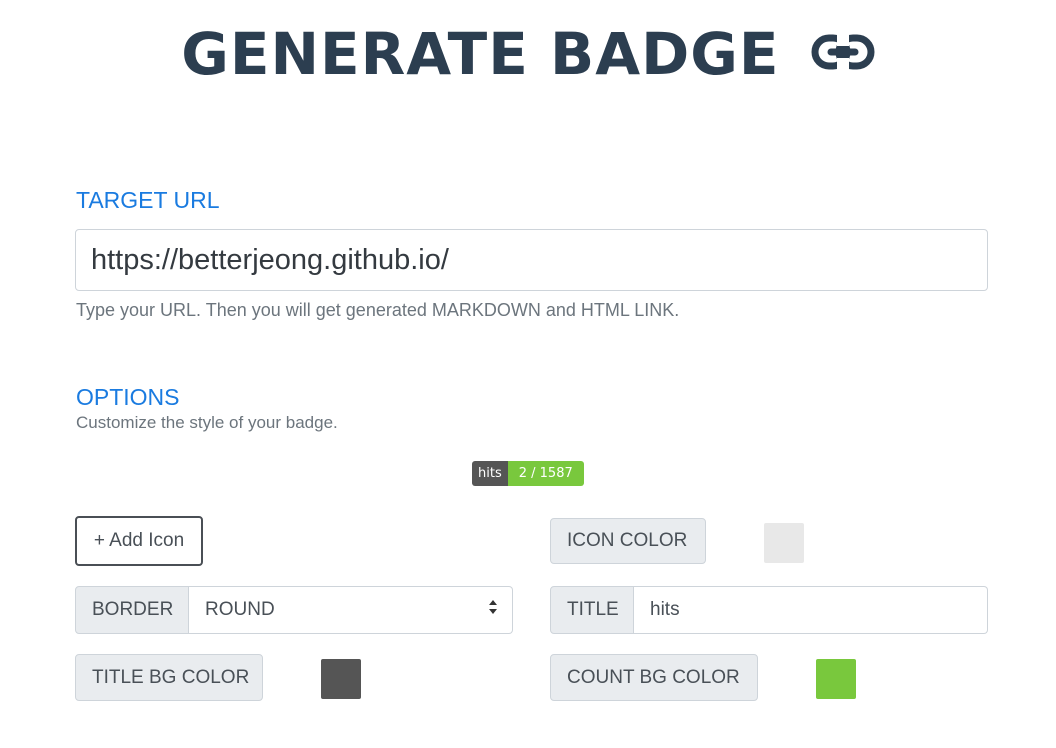 The image size is (1056, 748). I want to click on title-label: TITLE, so click(592, 610).